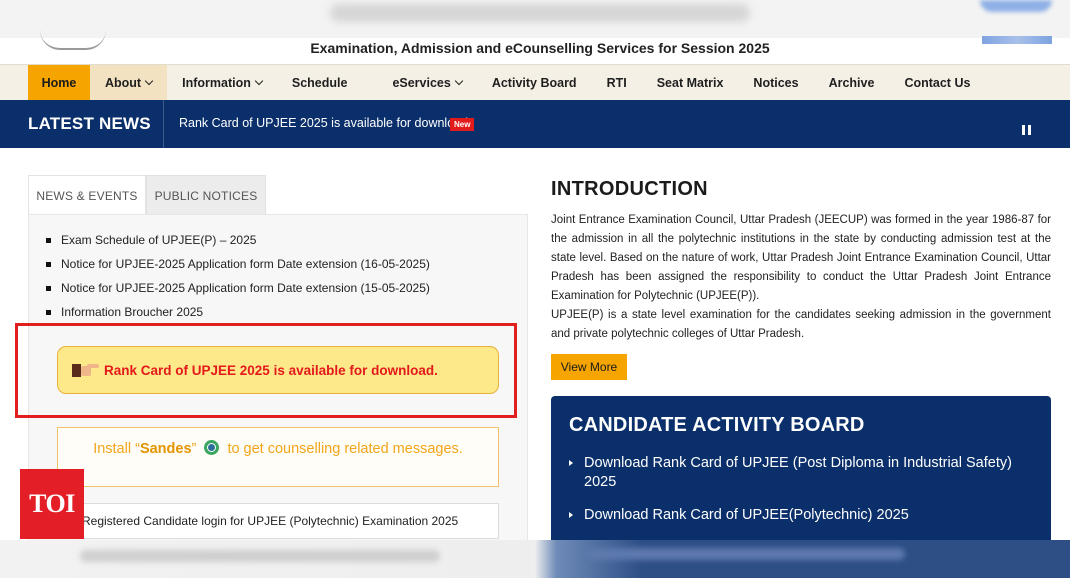  What do you see at coordinates (462, 124) in the screenshot?
I see `new-badge: New` at bounding box center [462, 124].